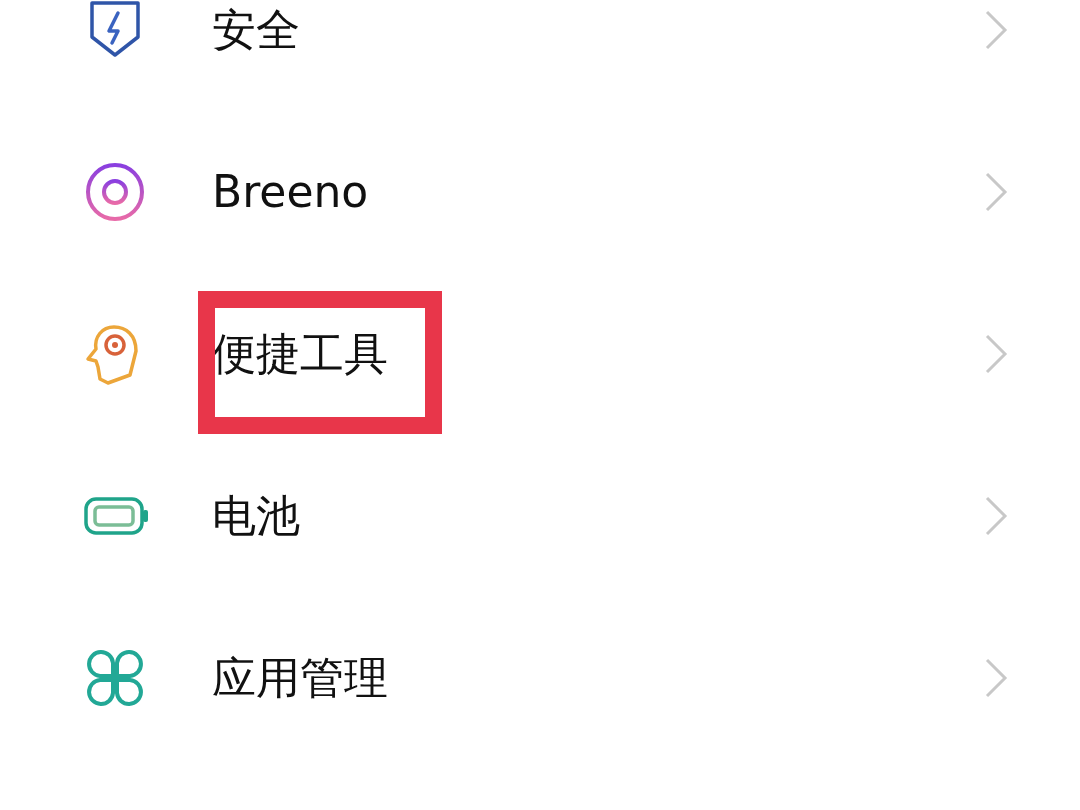 The width and height of the screenshot is (1080, 810). I want to click on battery-icon, so click(117, 516).